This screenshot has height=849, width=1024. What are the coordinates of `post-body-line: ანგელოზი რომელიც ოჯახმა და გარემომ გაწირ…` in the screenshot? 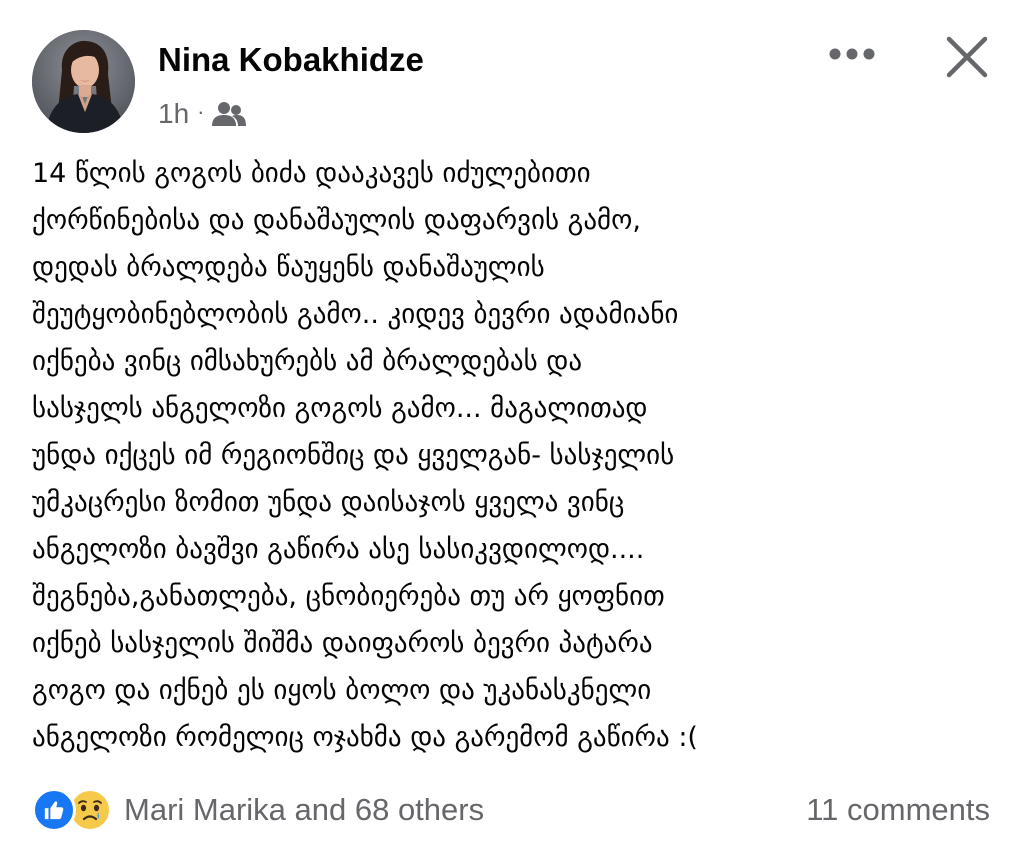 It's located at (365, 737).